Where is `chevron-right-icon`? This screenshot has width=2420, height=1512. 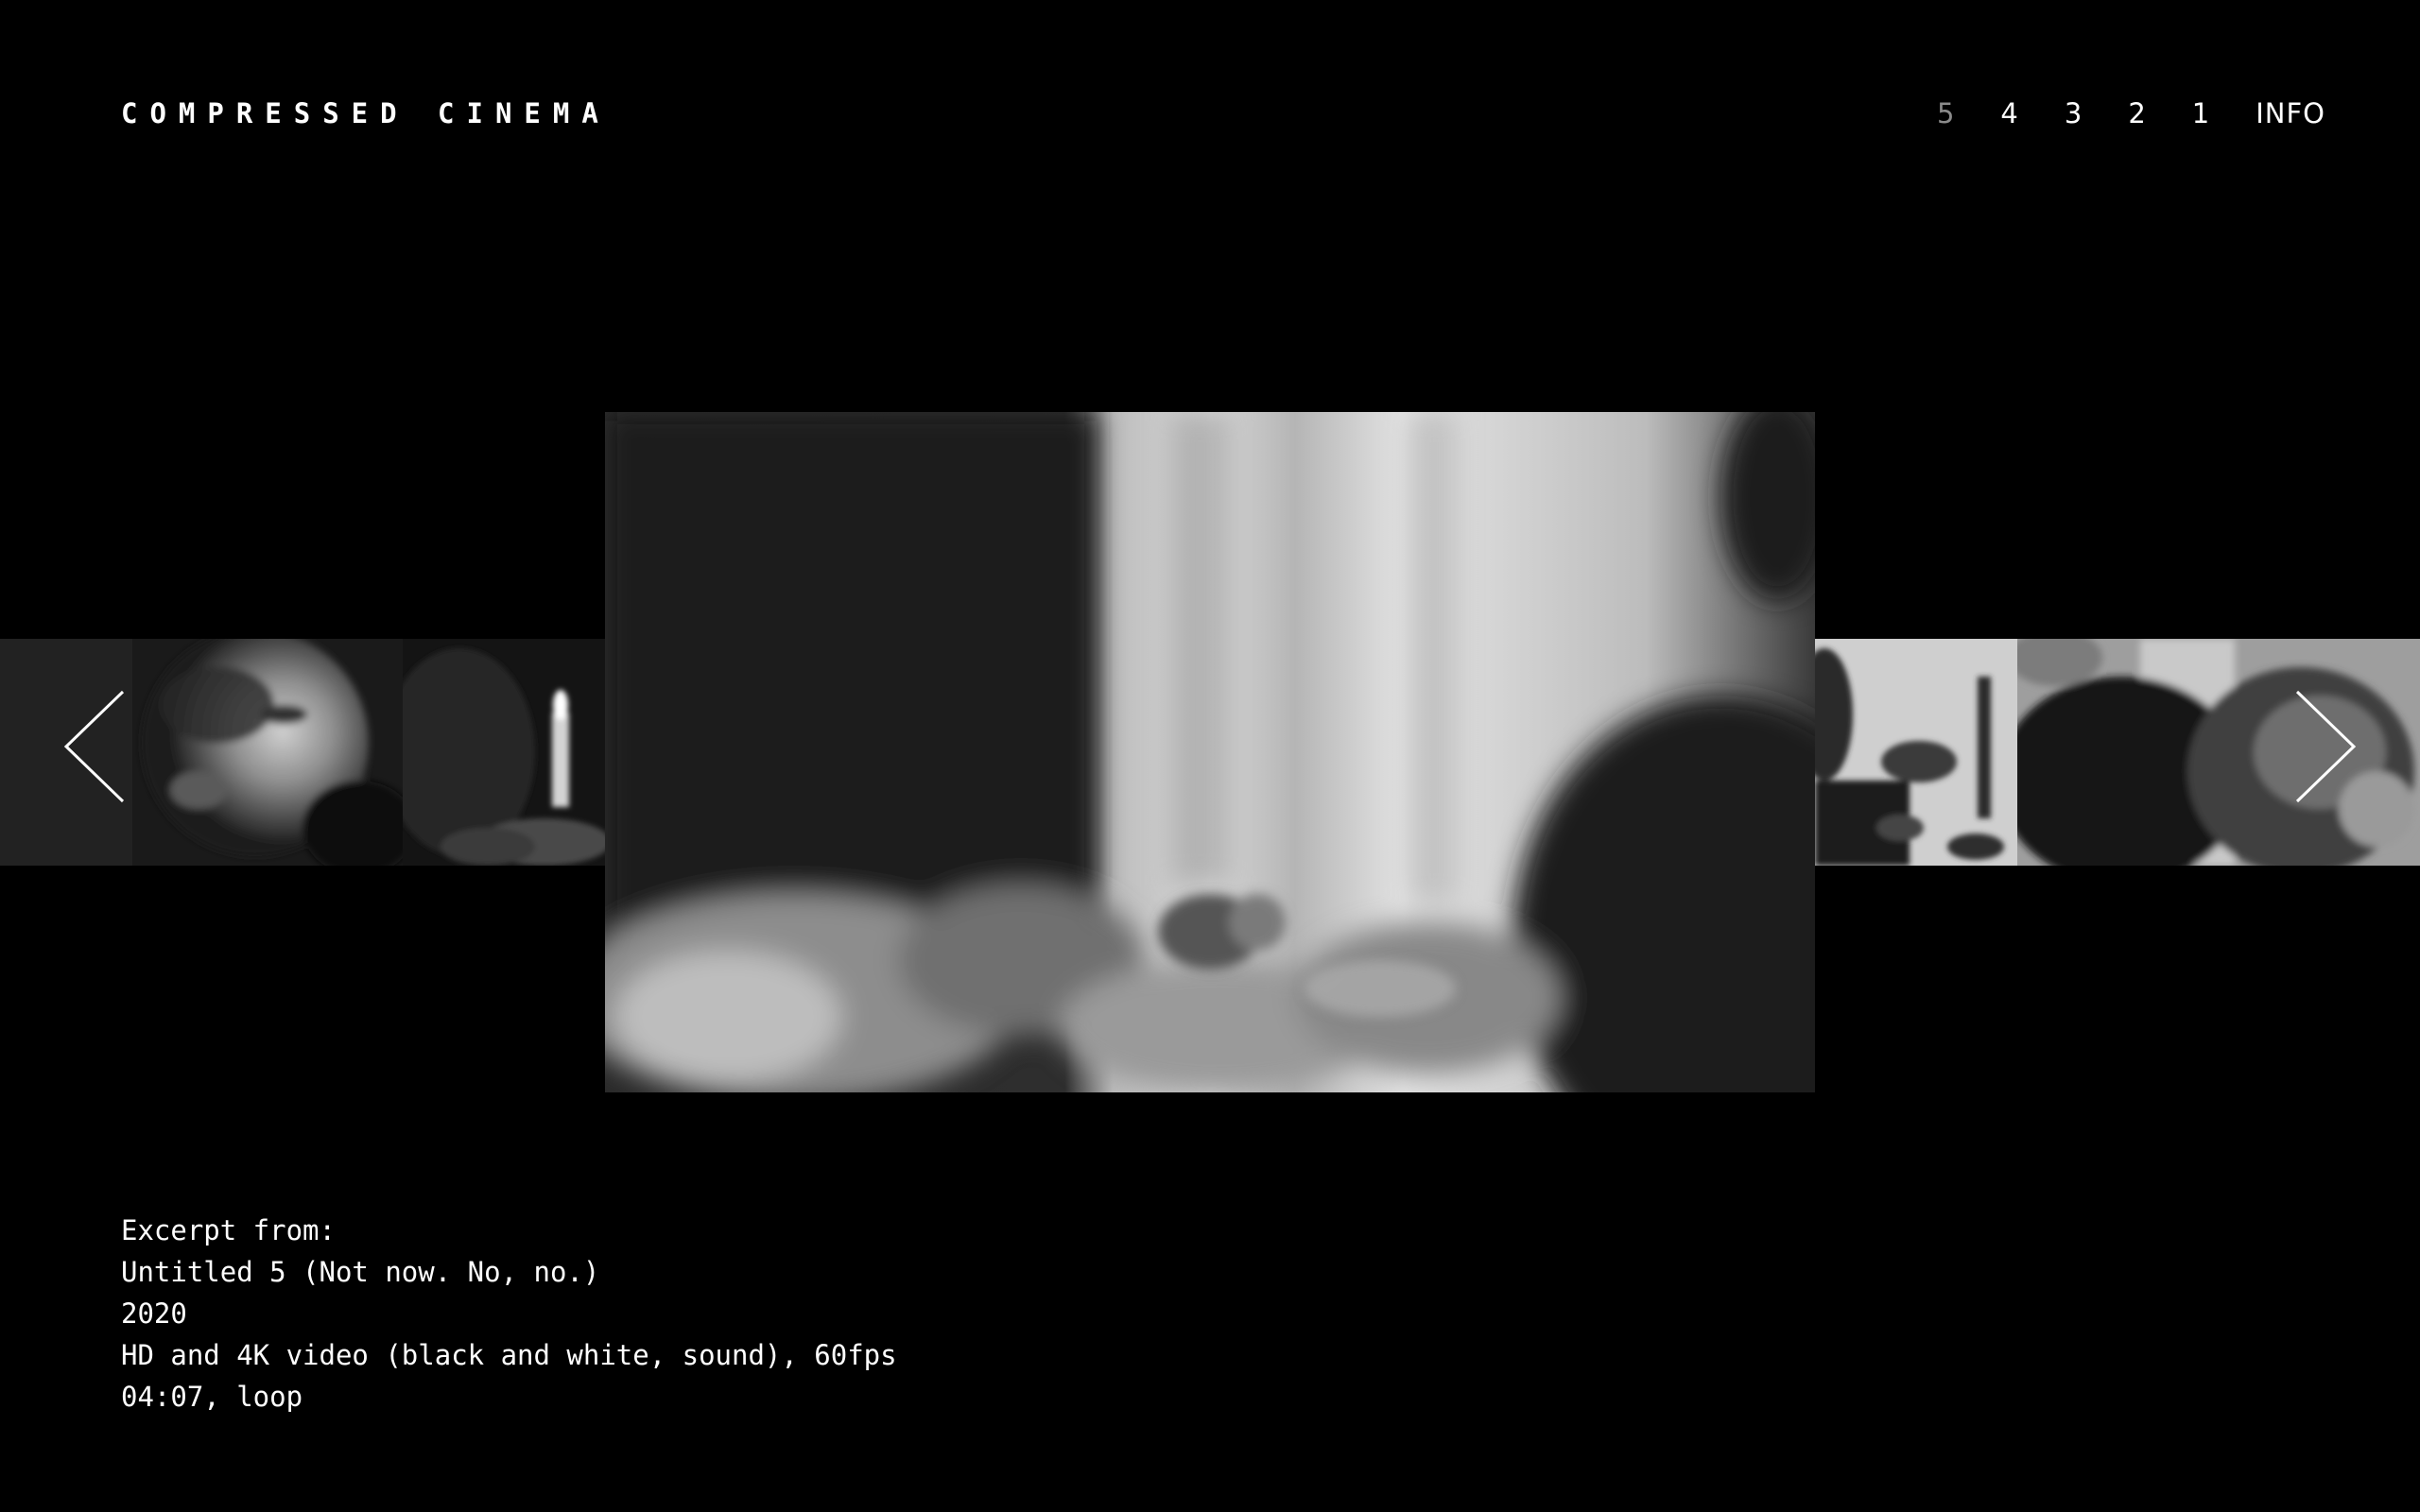
chevron-right-icon is located at coordinates (2326, 746).